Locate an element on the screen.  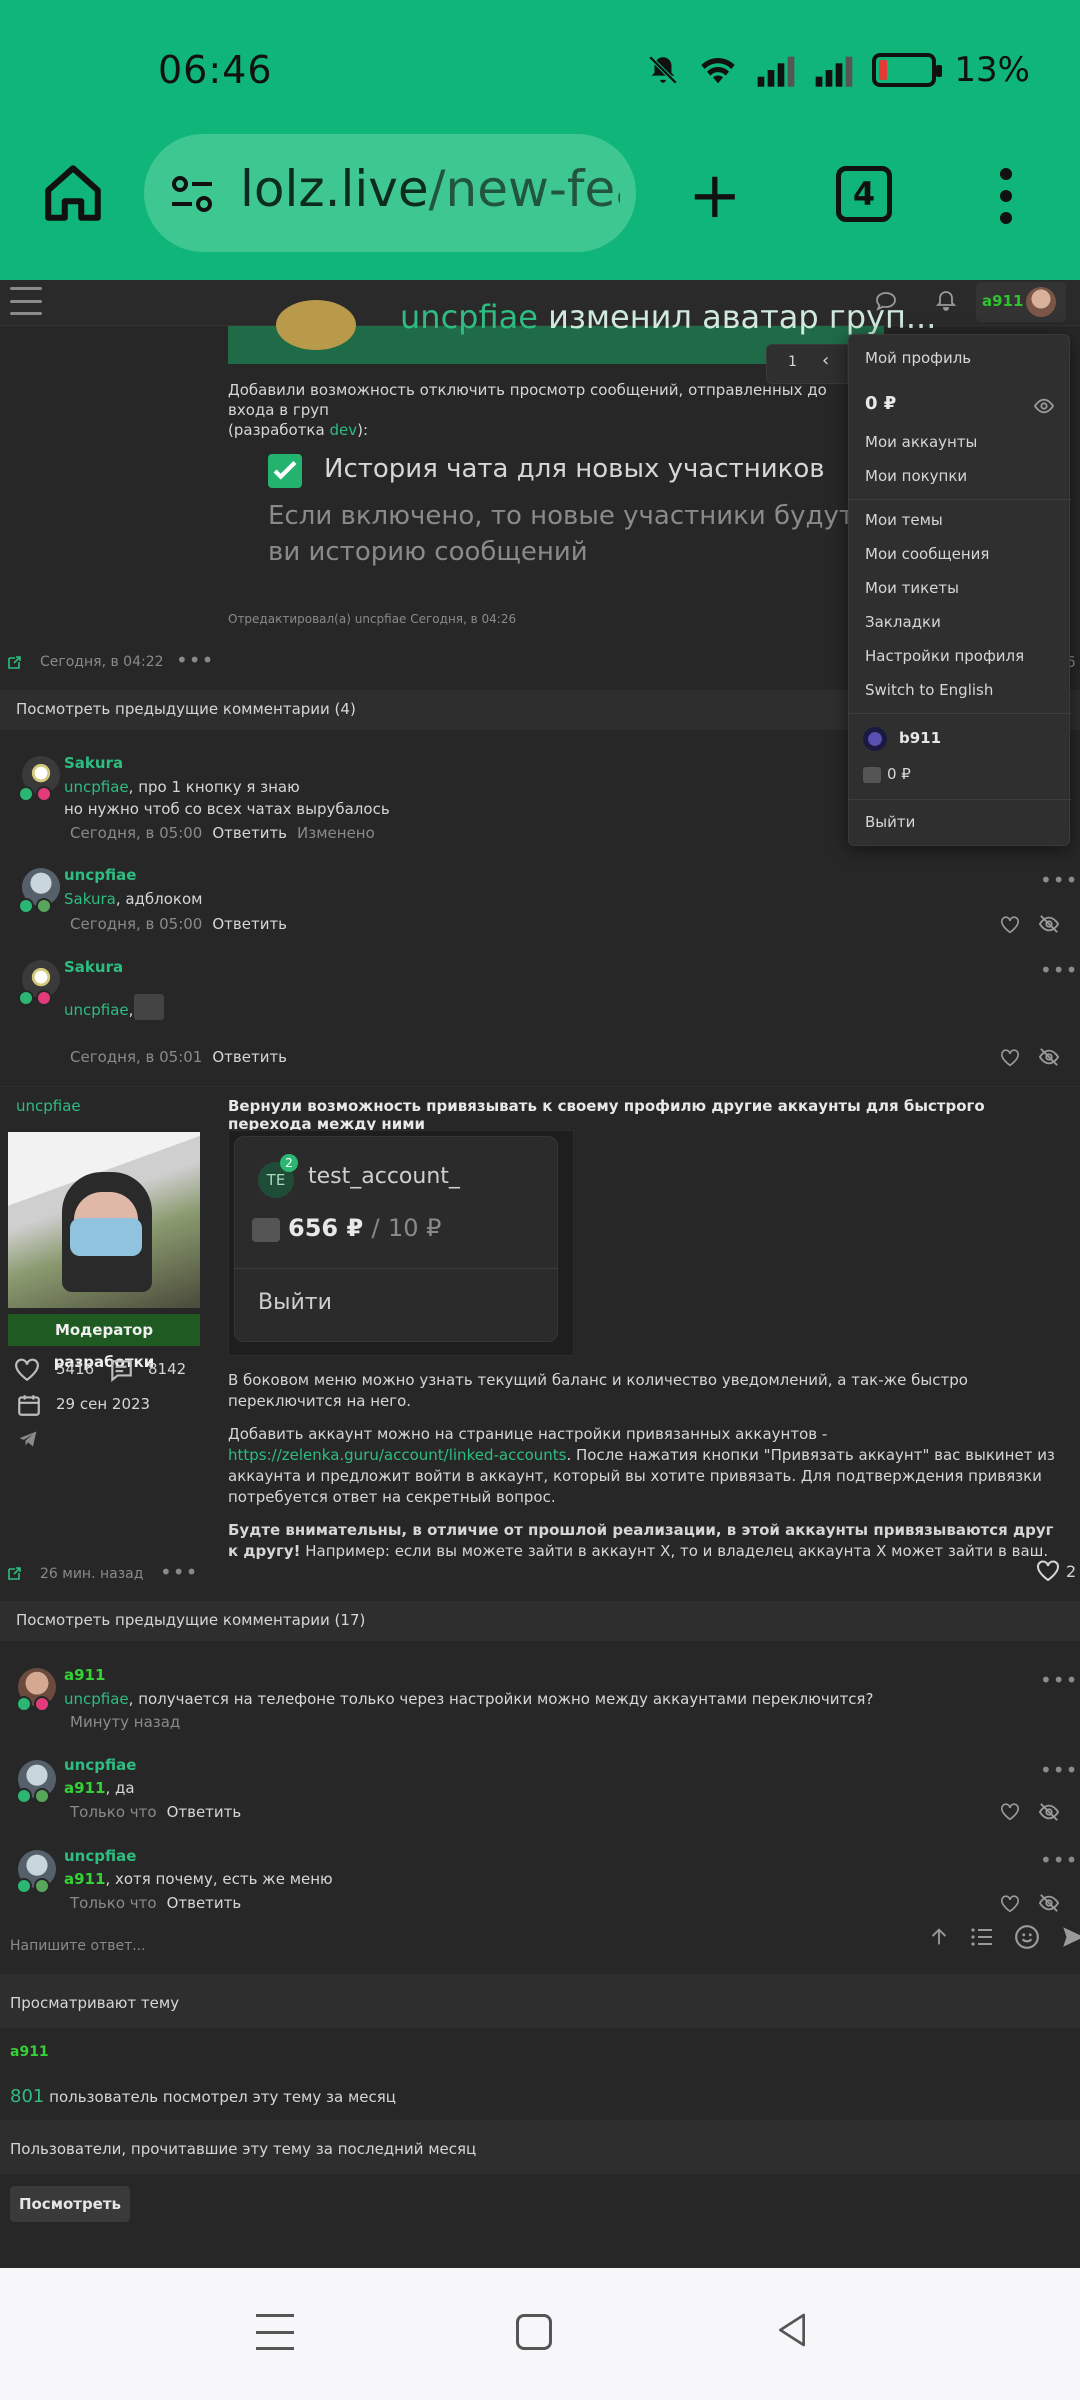
site-settings-icon is located at coordinates (192, 194).